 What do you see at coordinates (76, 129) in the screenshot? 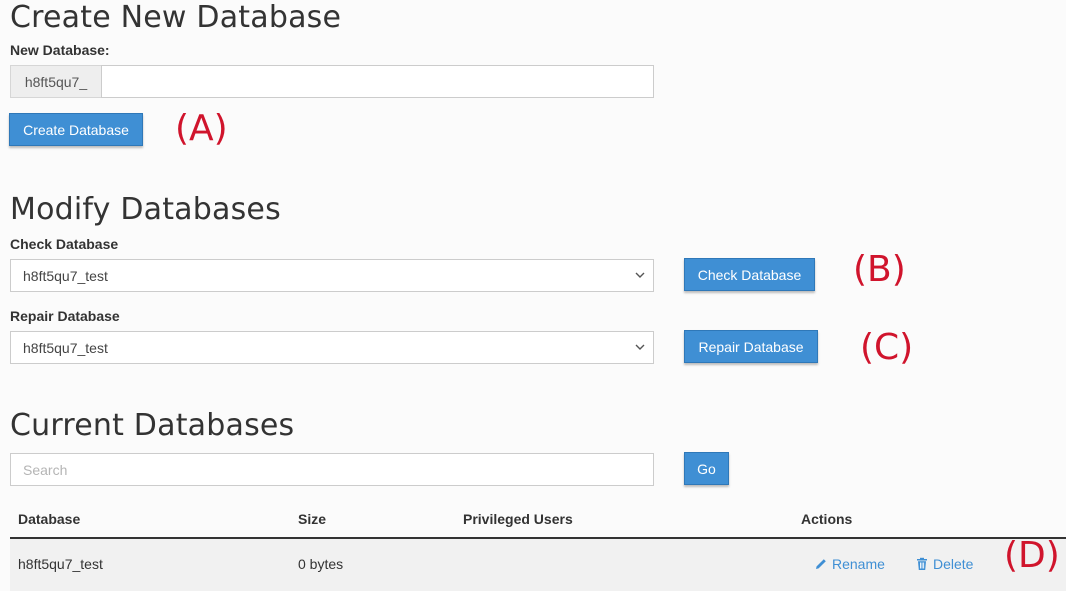
I see `create-database-button: Create Database` at bounding box center [76, 129].